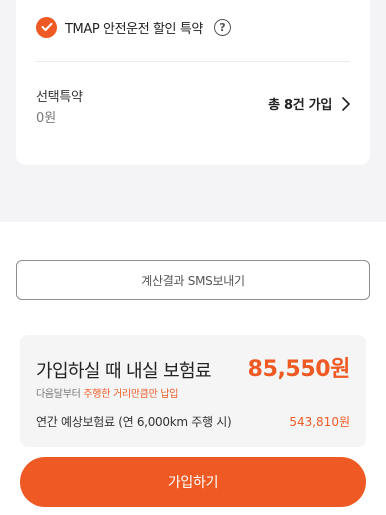 The height and width of the screenshot is (515, 386). What do you see at coordinates (58, 394) in the screenshot?
I see `payment-note-prefix: 다음달부터` at bounding box center [58, 394].